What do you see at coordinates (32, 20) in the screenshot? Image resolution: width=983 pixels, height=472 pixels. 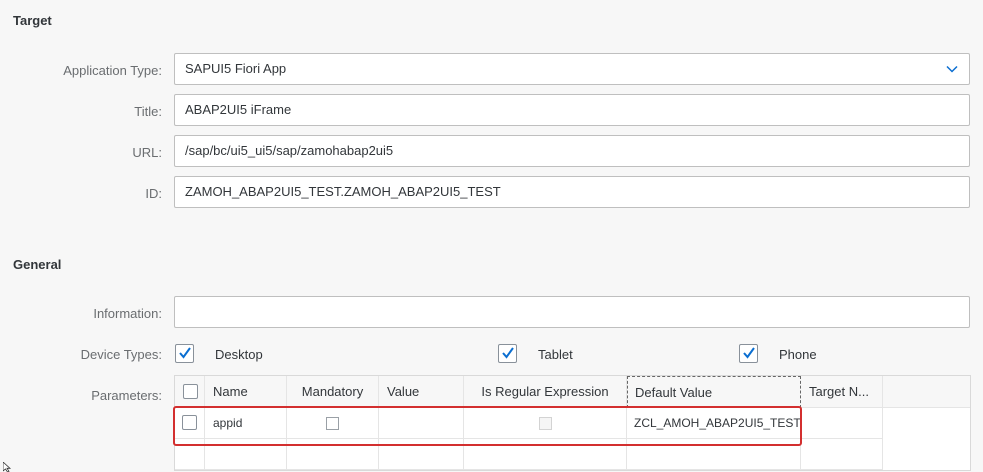 I see `section-title-target: Target` at bounding box center [32, 20].